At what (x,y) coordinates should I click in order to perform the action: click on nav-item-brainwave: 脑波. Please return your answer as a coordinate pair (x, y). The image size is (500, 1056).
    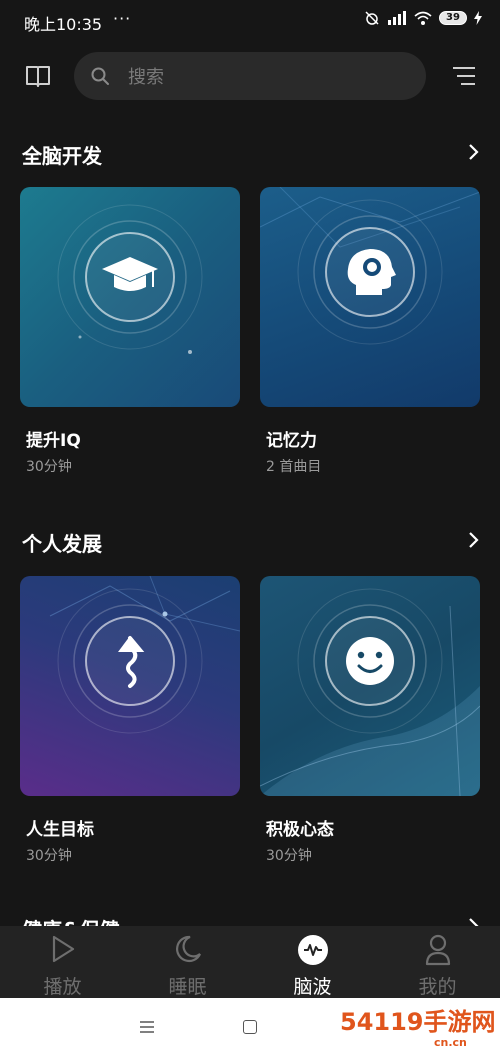
    Looking at the image, I should click on (312, 962).